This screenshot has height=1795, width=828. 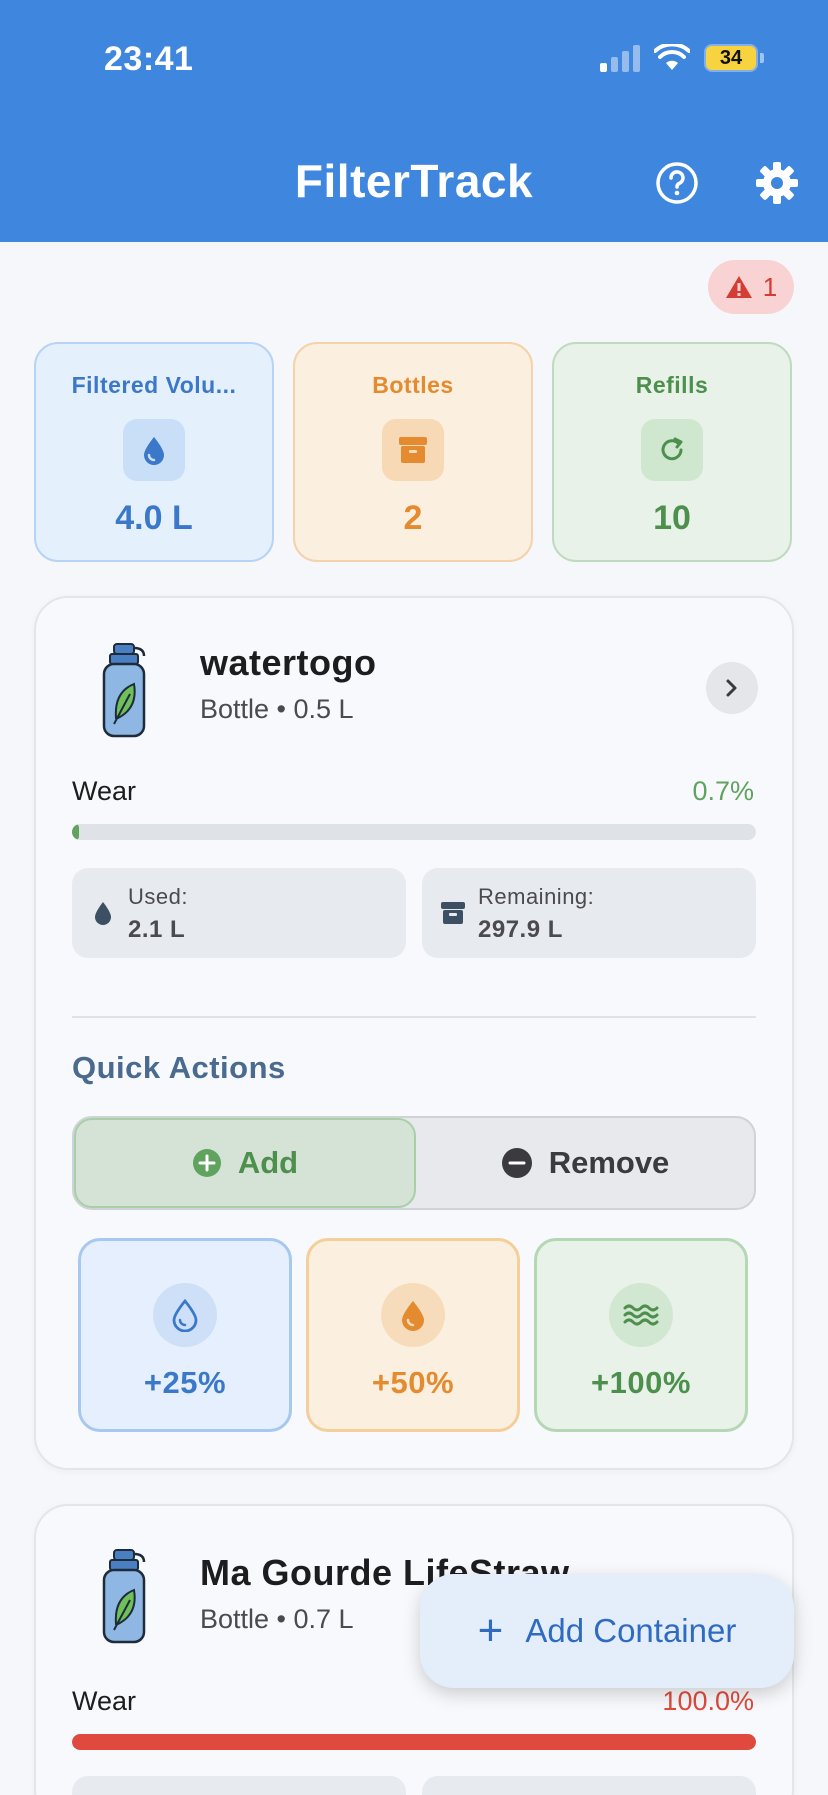 What do you see at coordinates (288, 662) in the screenshot?
I see `container-name: watertogo` at bounding box center [288, 662].